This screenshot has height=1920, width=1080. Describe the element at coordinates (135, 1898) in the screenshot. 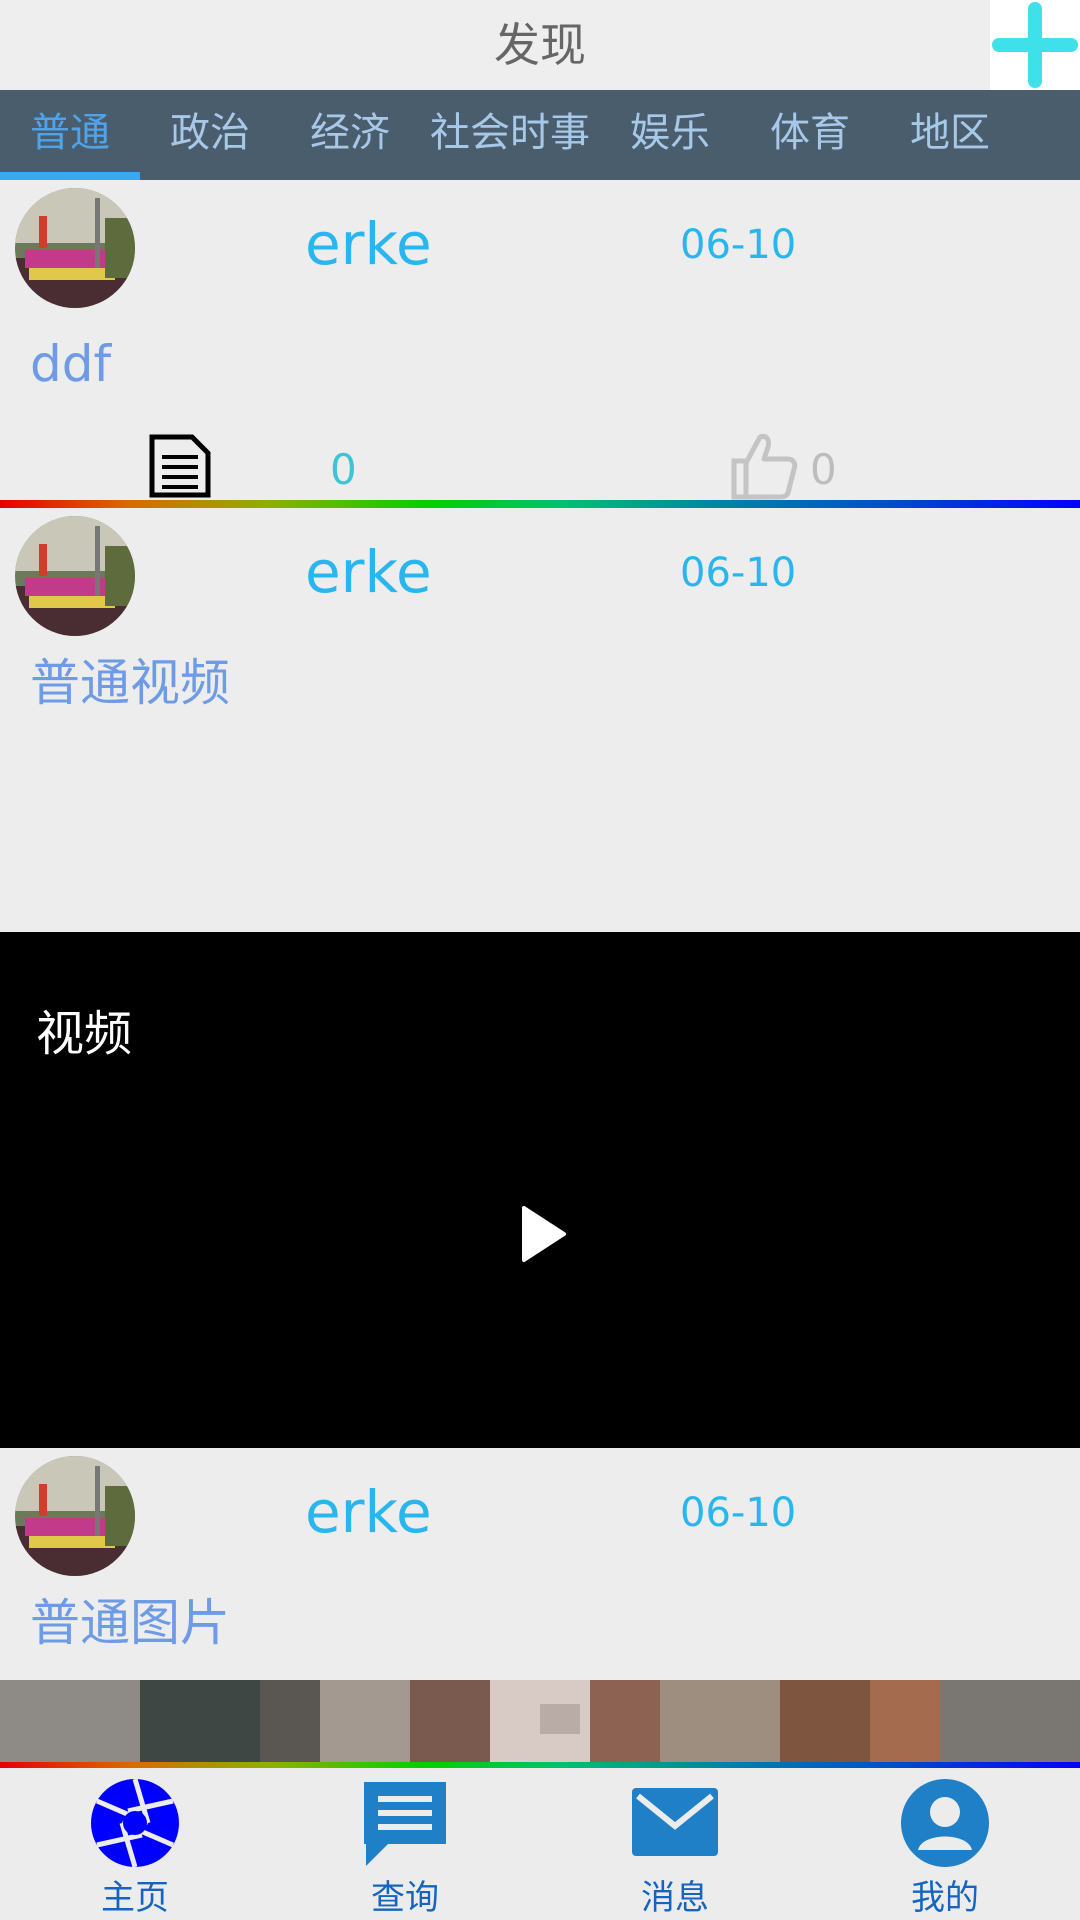

I see `nav-label: 主页` at that location.